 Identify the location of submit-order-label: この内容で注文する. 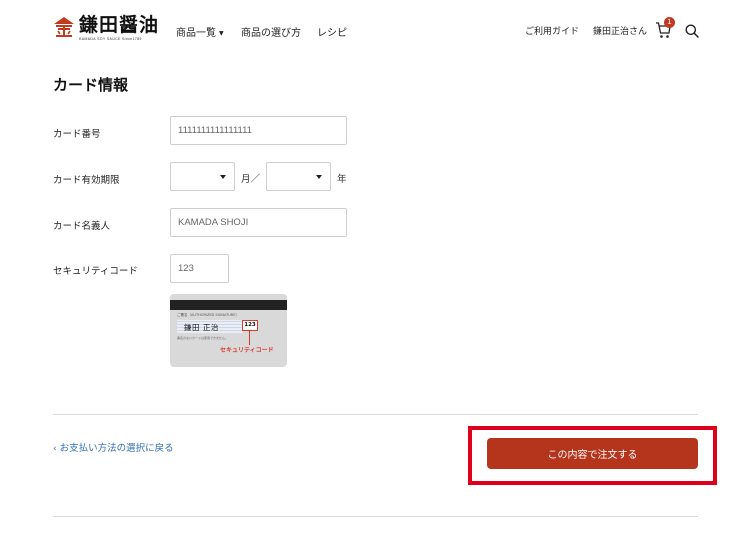
(592, 455).